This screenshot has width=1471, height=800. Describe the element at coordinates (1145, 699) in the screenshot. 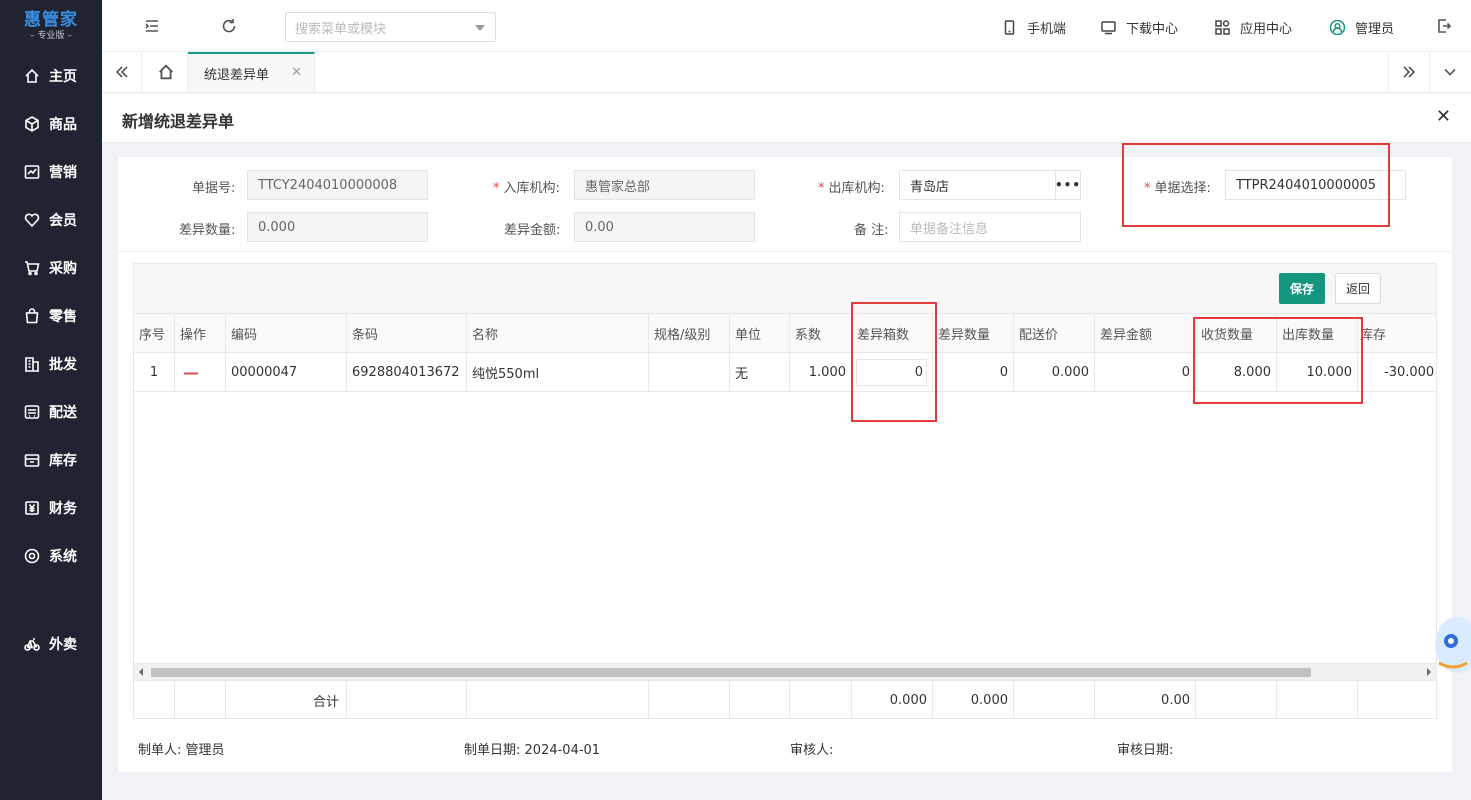

I see `footer-diff-amt: 0.00` at that location.